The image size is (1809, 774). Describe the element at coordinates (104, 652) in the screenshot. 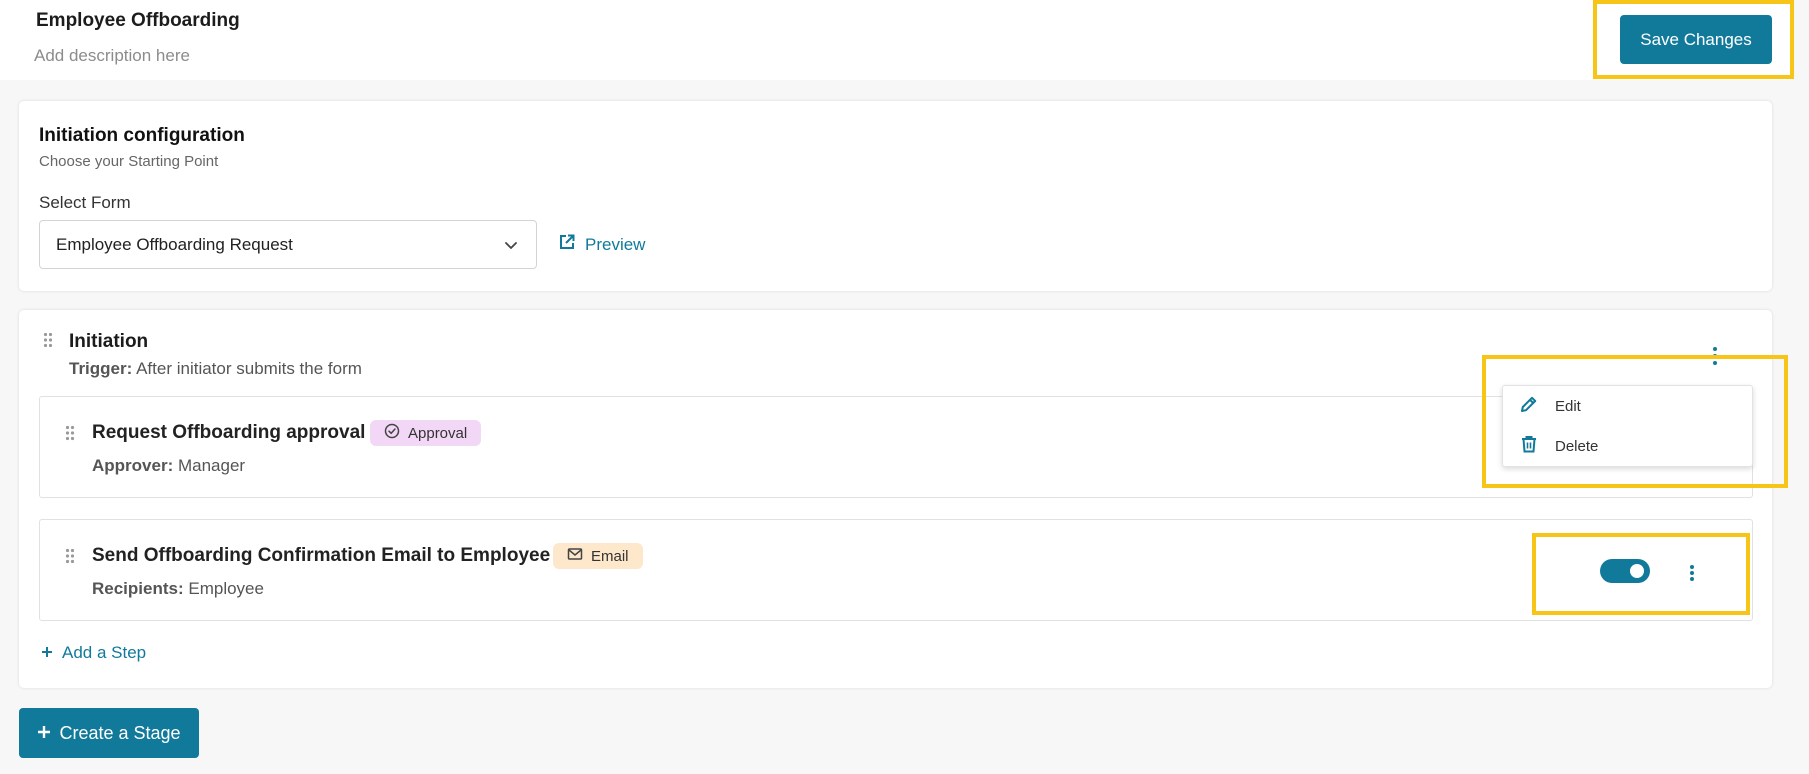

I see `add-step-label: Add a Step` at that location.